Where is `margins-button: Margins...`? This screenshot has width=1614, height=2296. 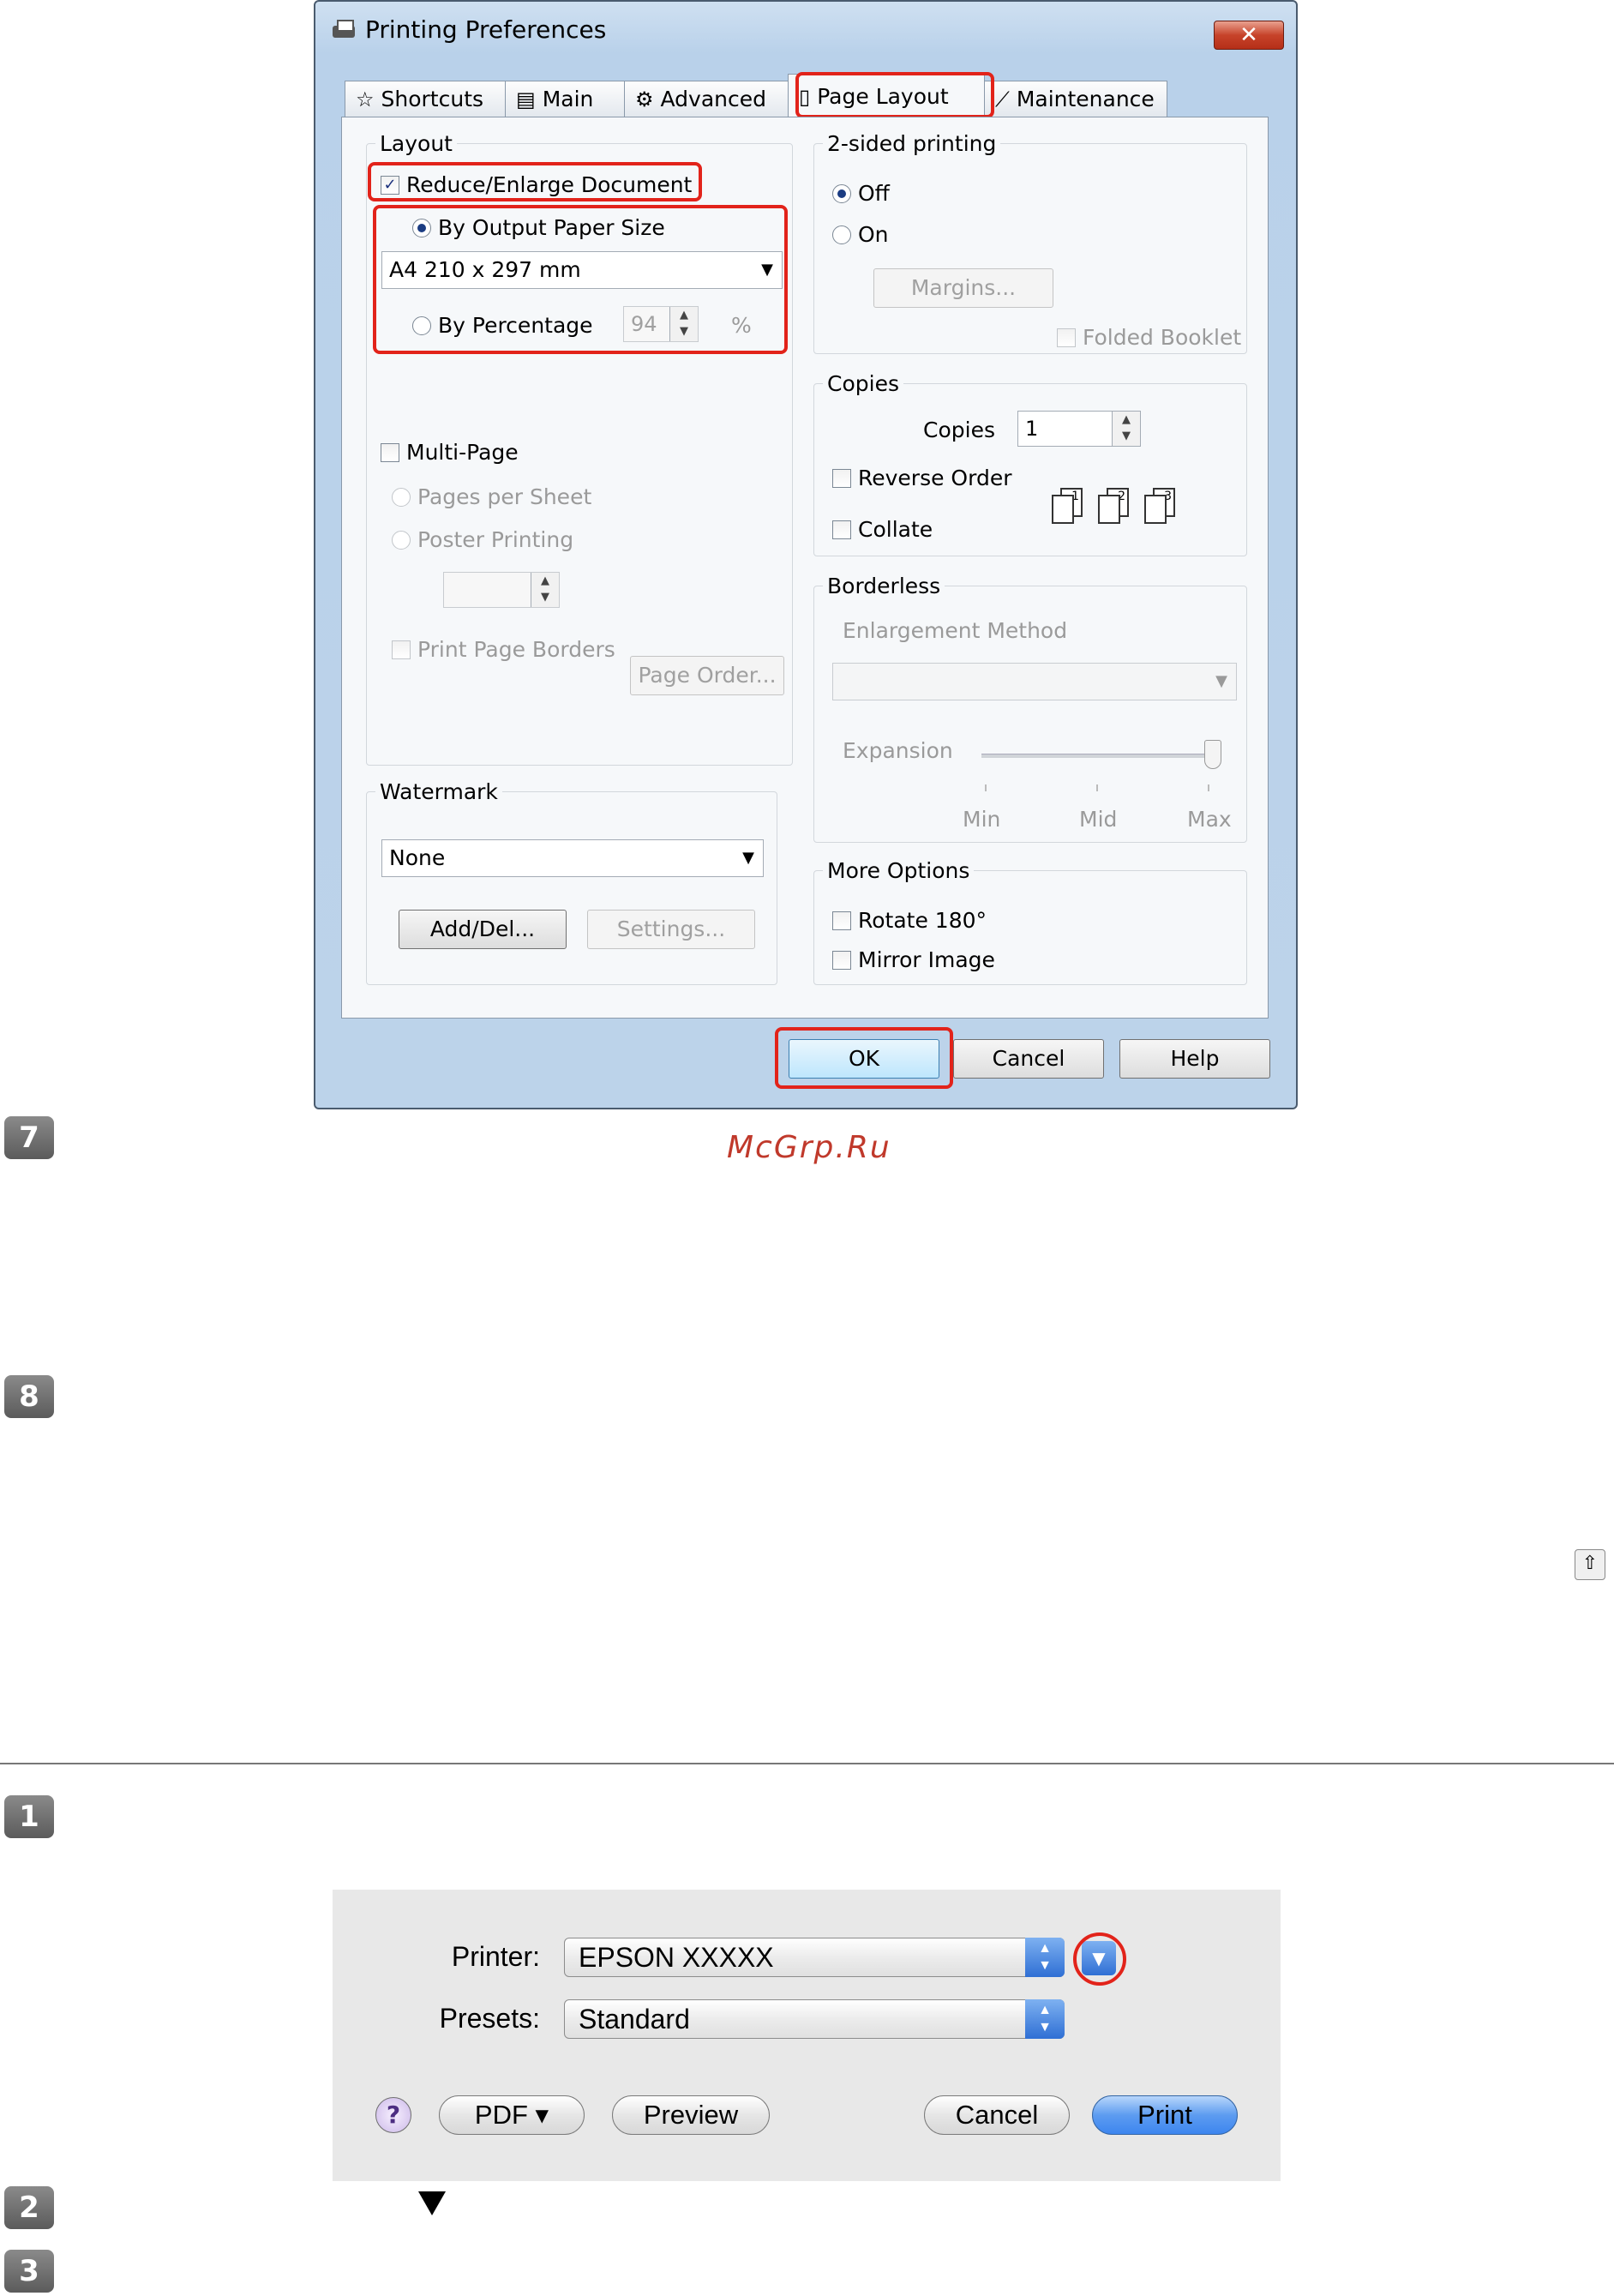 margins-button: Margins... is located at coordinates (963, 288).